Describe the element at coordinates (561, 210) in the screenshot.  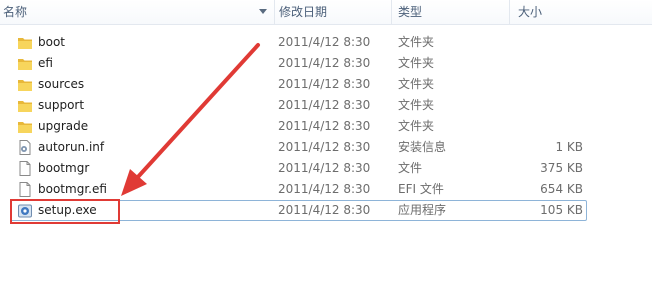
I see `file-size: 105 KB` at that location.